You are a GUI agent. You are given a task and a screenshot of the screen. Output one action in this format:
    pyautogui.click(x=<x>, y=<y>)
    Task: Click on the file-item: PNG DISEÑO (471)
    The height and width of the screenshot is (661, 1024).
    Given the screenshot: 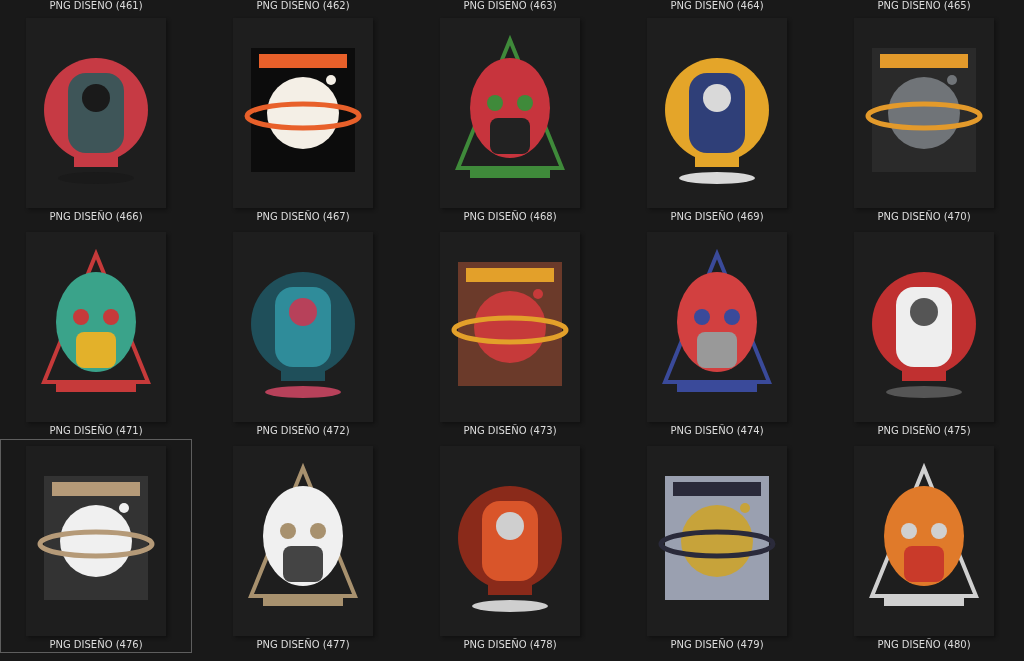 What is the action you would take?
    pyautogui.click(x=96, y=332)
    